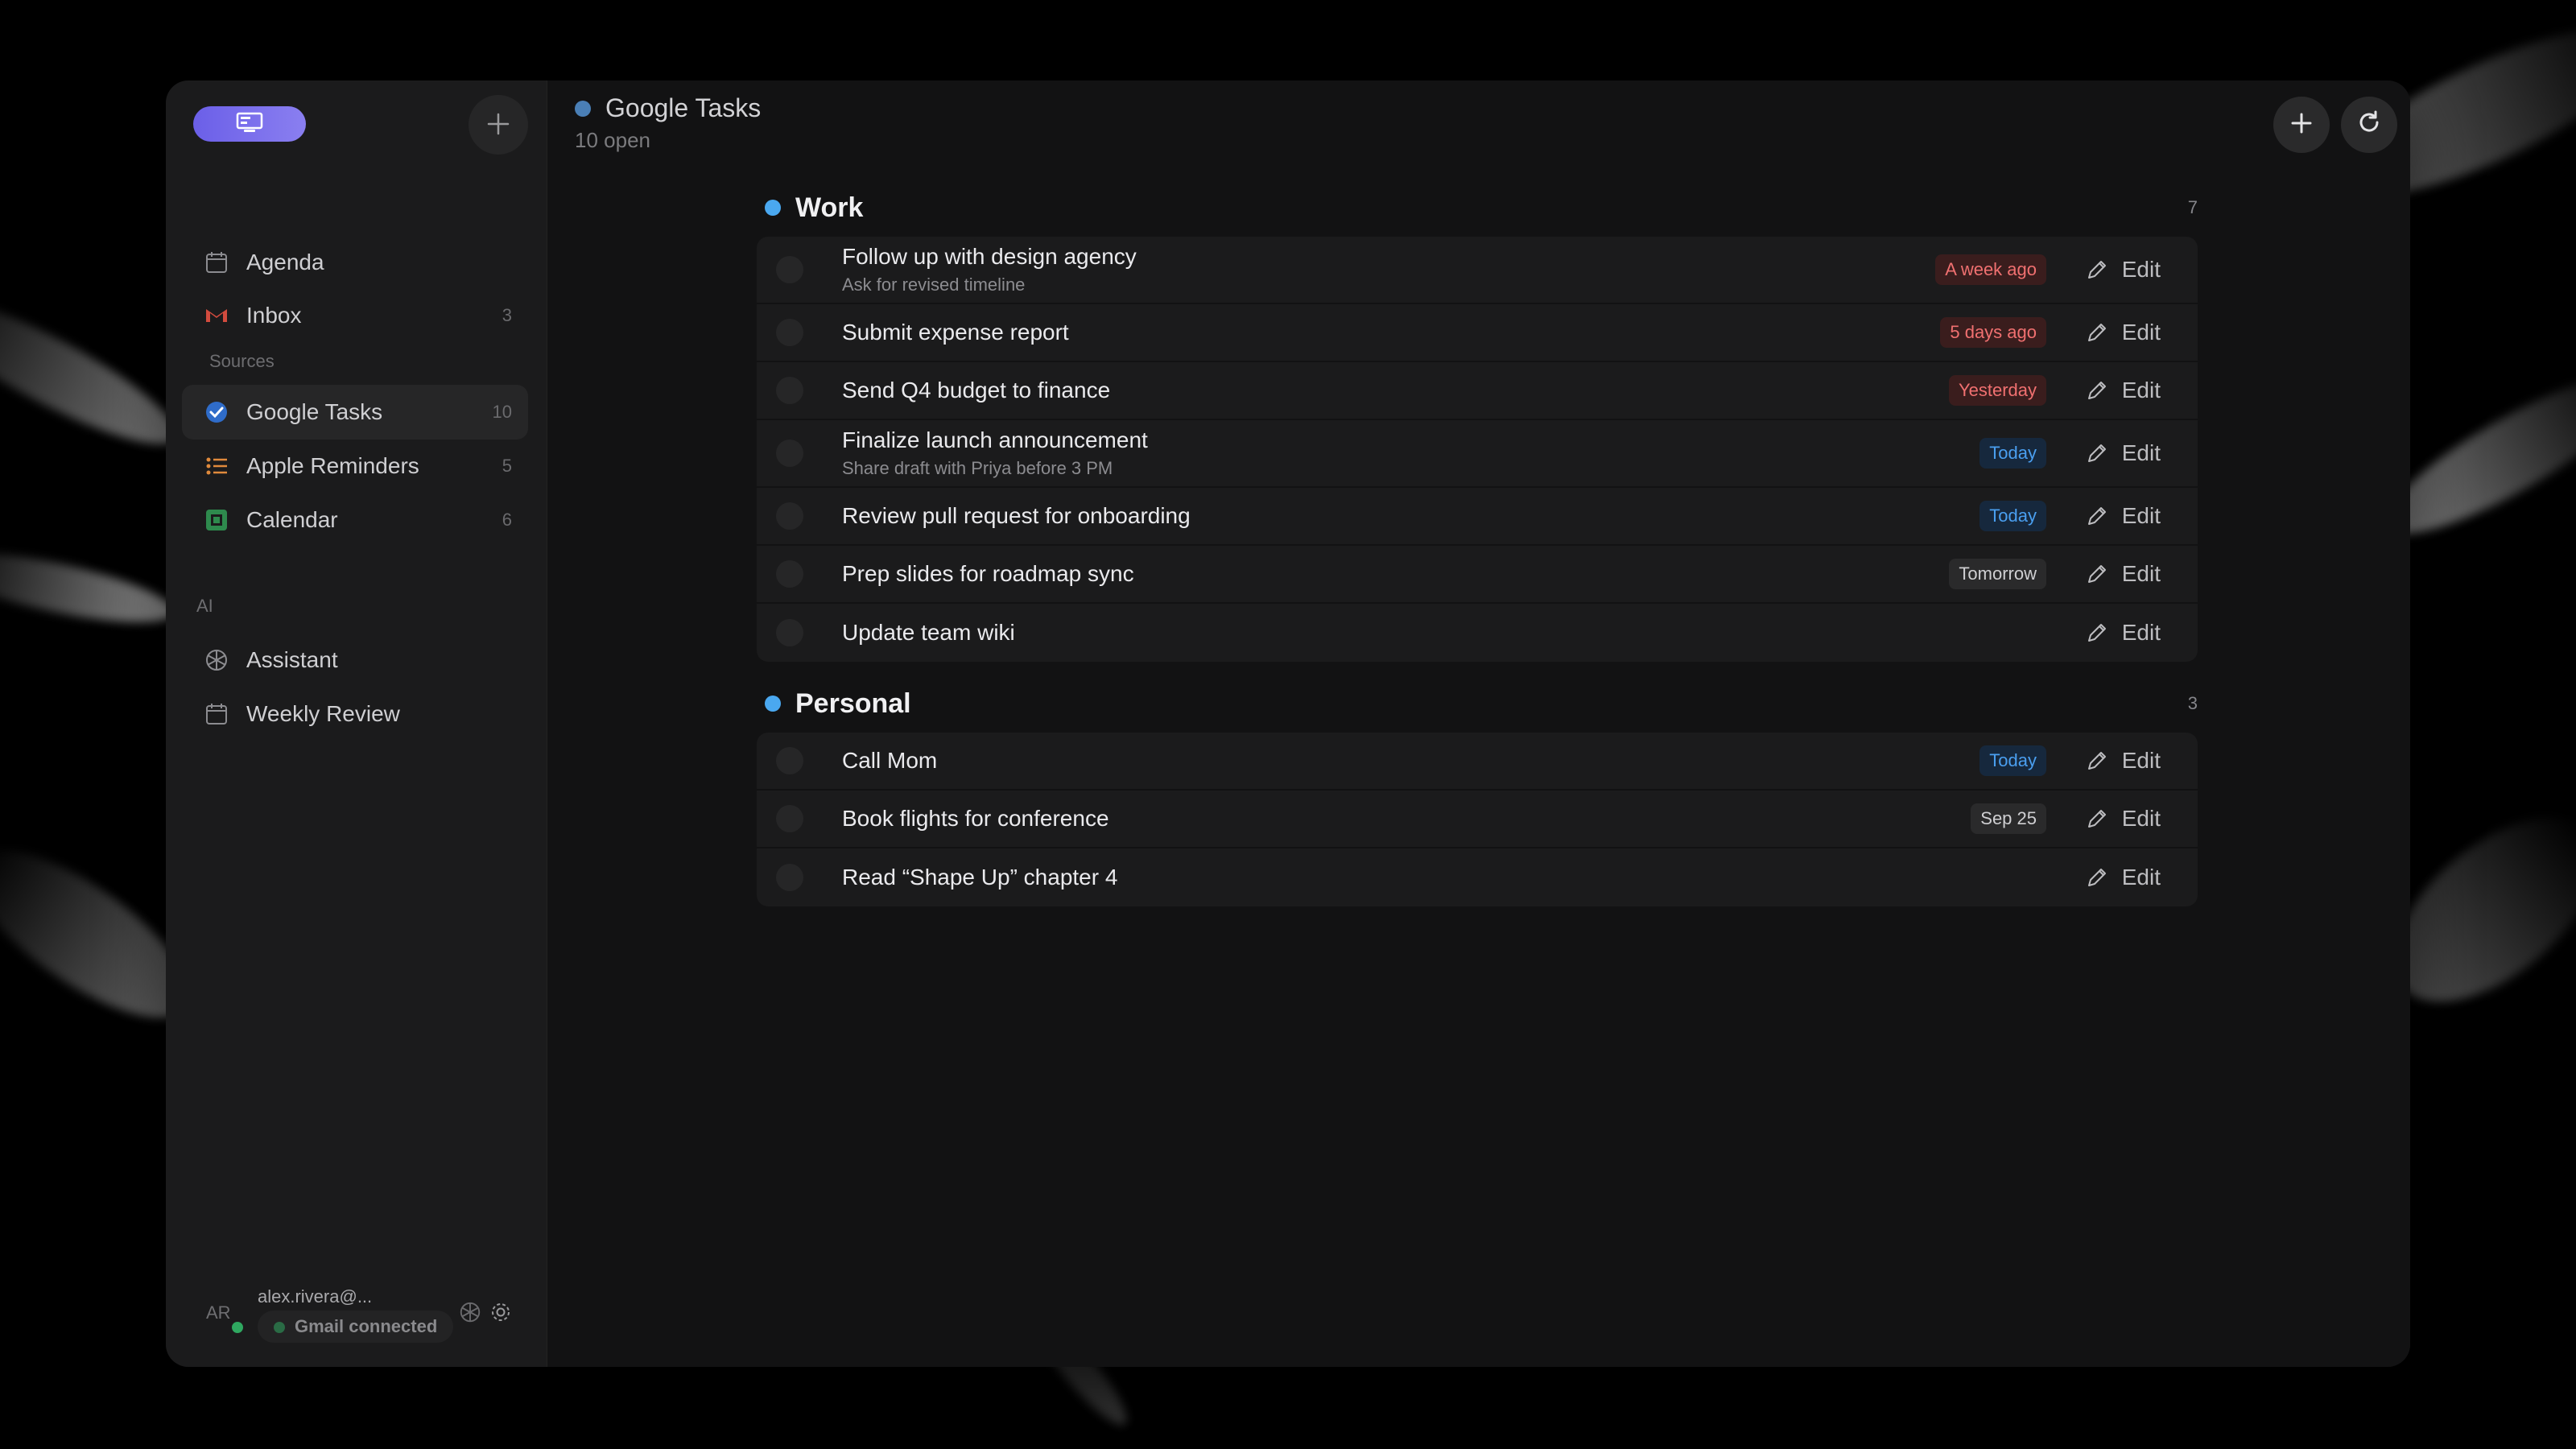  Describe the element at coordinates (2009, 818) in the screenshot. I see `due-date-badge: Sep 25` at that location.